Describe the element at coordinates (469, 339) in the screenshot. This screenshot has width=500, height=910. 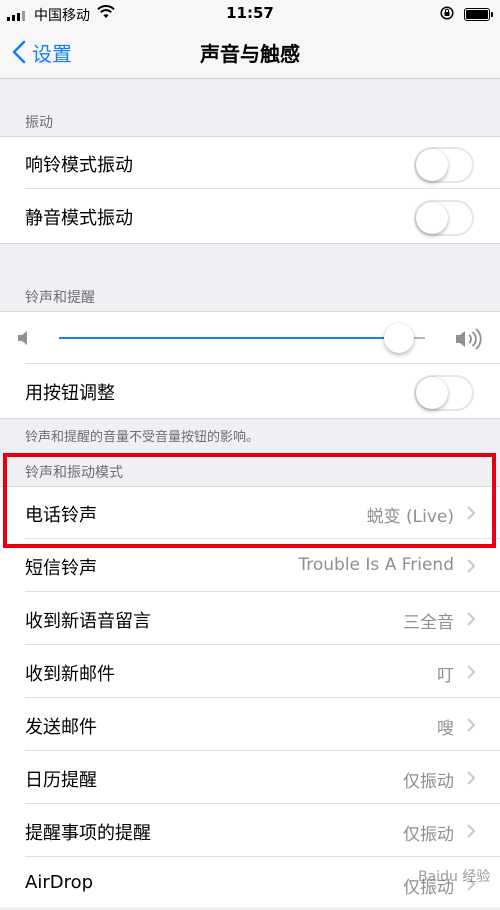
I see `speaker-high-icon` at that location.